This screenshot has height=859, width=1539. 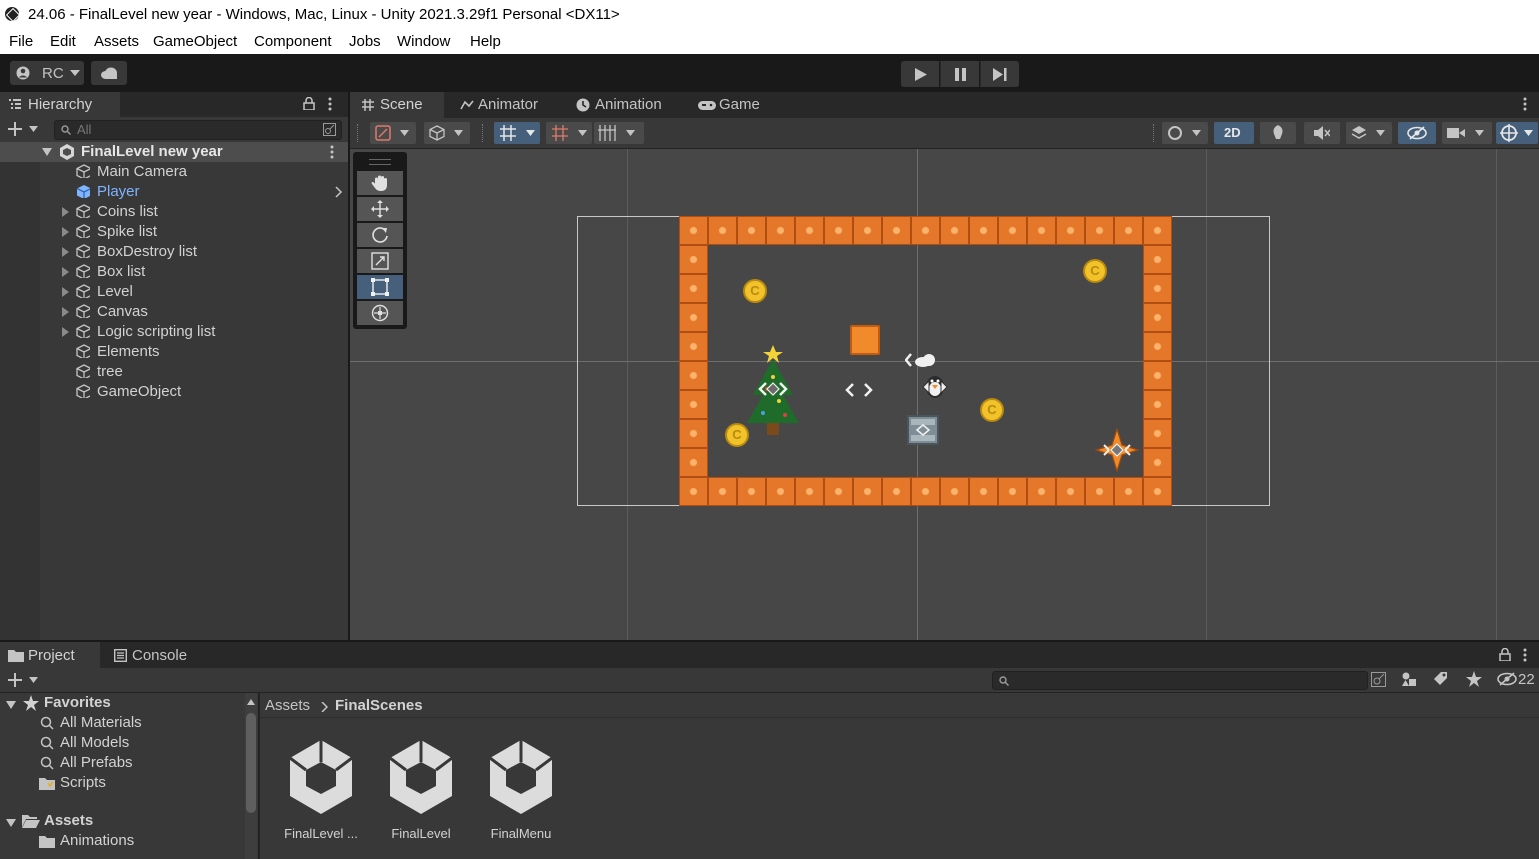 What do you see at coordinates (174, 312) in the screenshot?
I see `hierarchy-item: Canvas` at bounding box center [174, 312].